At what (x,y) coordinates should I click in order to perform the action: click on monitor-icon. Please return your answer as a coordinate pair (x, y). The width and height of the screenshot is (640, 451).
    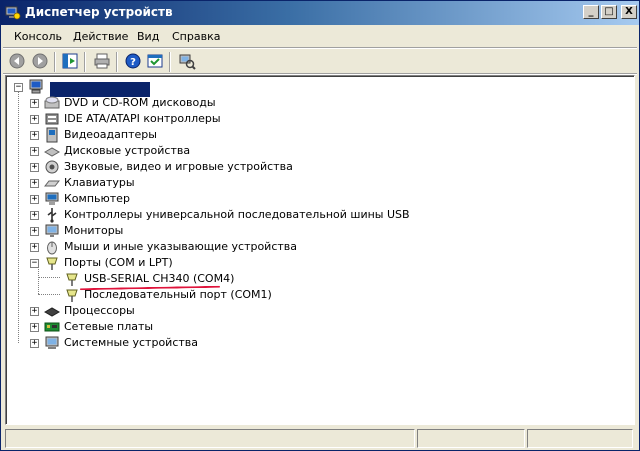
    Looking at the image, I should click on (52, 230).